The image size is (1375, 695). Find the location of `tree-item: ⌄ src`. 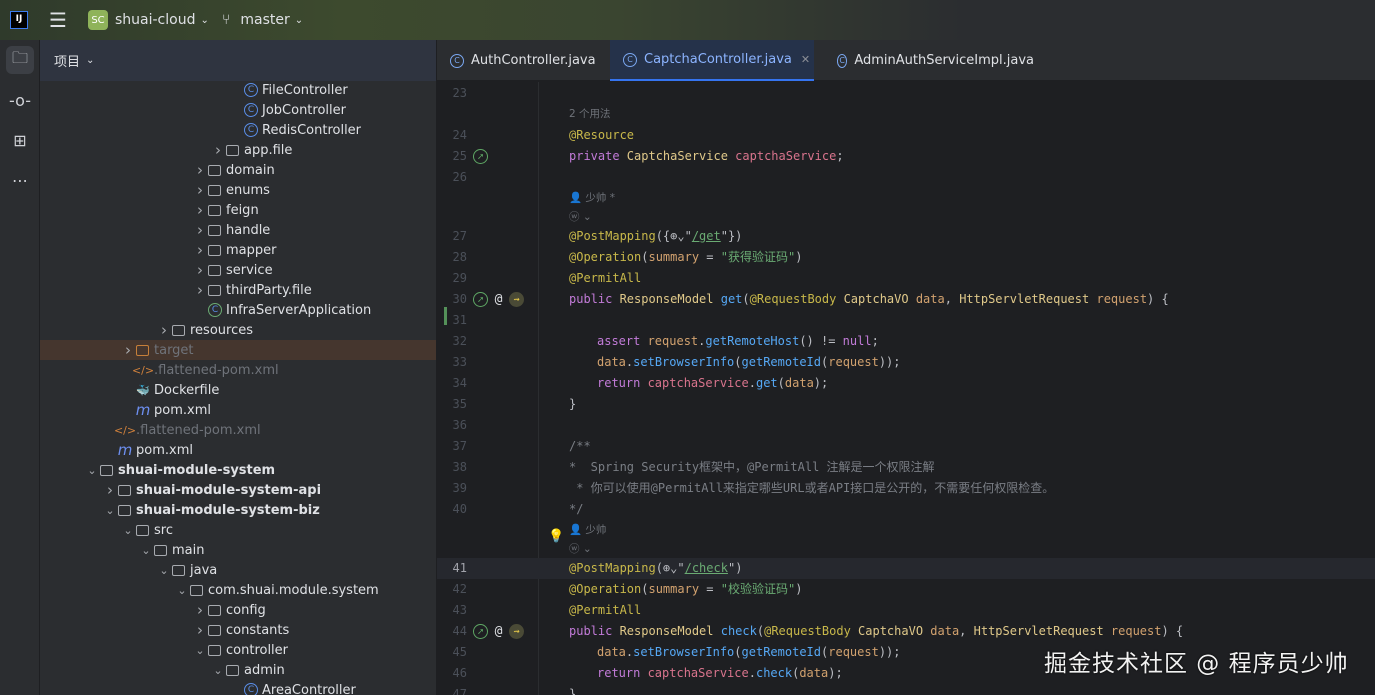

tree-item: ⌄ src is located at coordinates (238, 530).